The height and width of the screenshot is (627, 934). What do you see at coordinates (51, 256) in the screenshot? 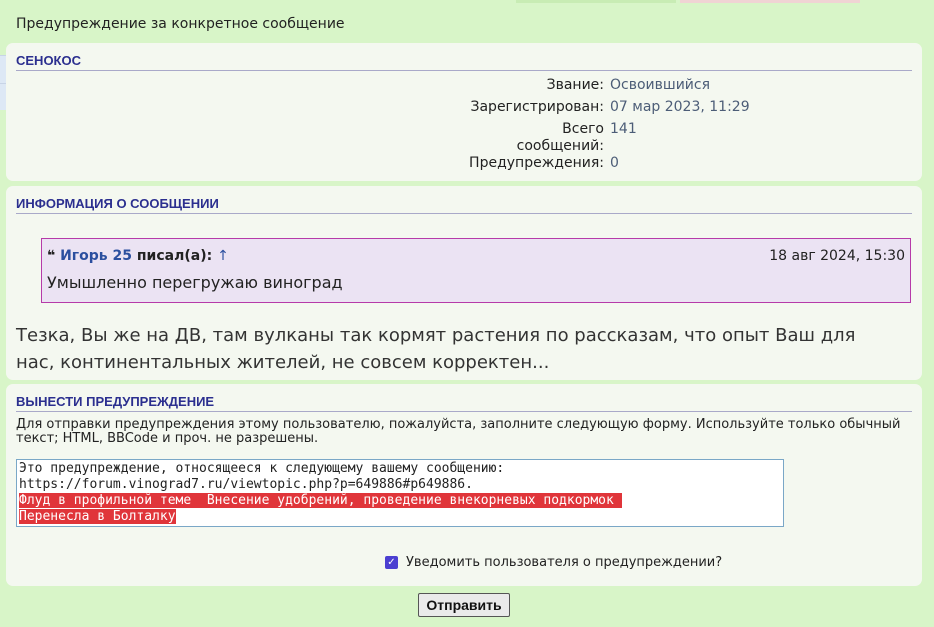
I see `quote-icon: ❝` at bounding box center [51, 256].